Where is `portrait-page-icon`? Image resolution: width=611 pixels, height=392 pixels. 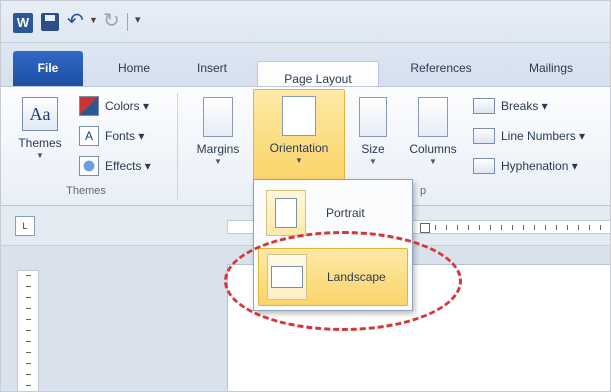 portrait-page-icon is located at coordinates (286, 213).